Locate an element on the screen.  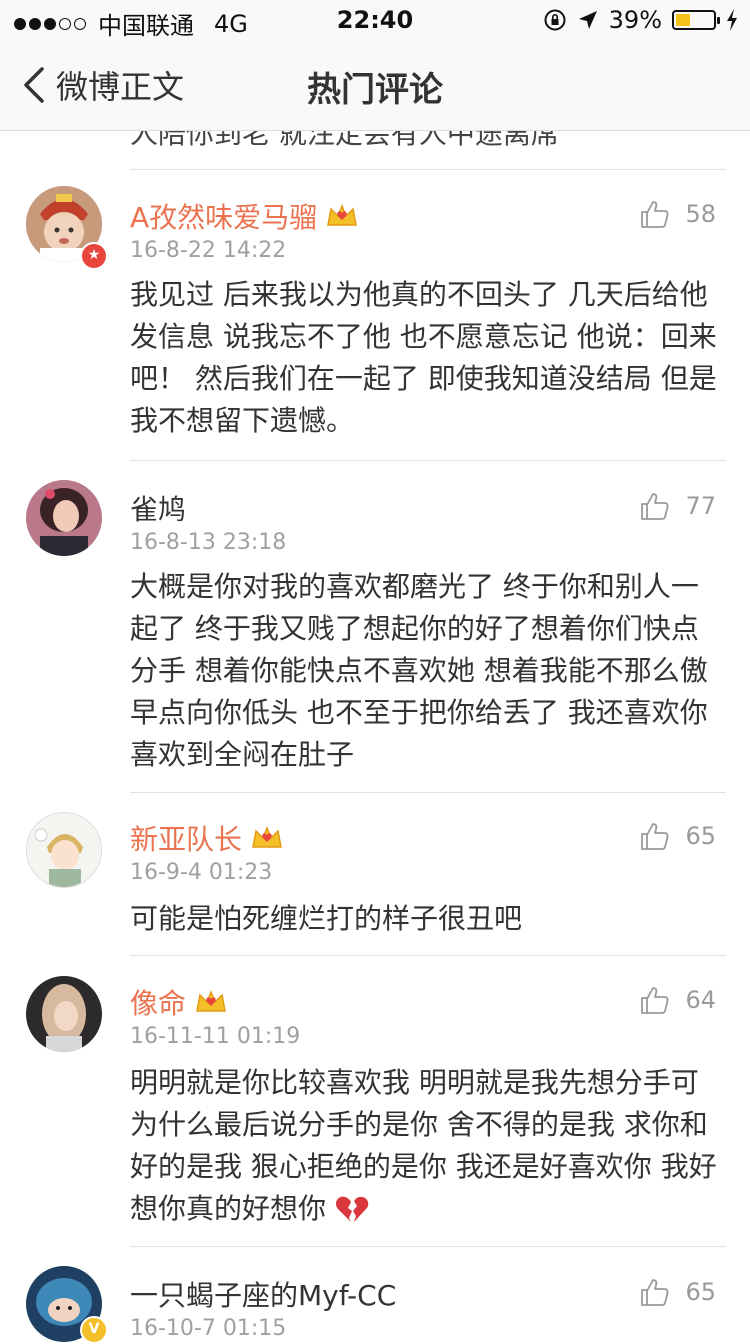
anime-avatar is located at coordinates (64, 850).